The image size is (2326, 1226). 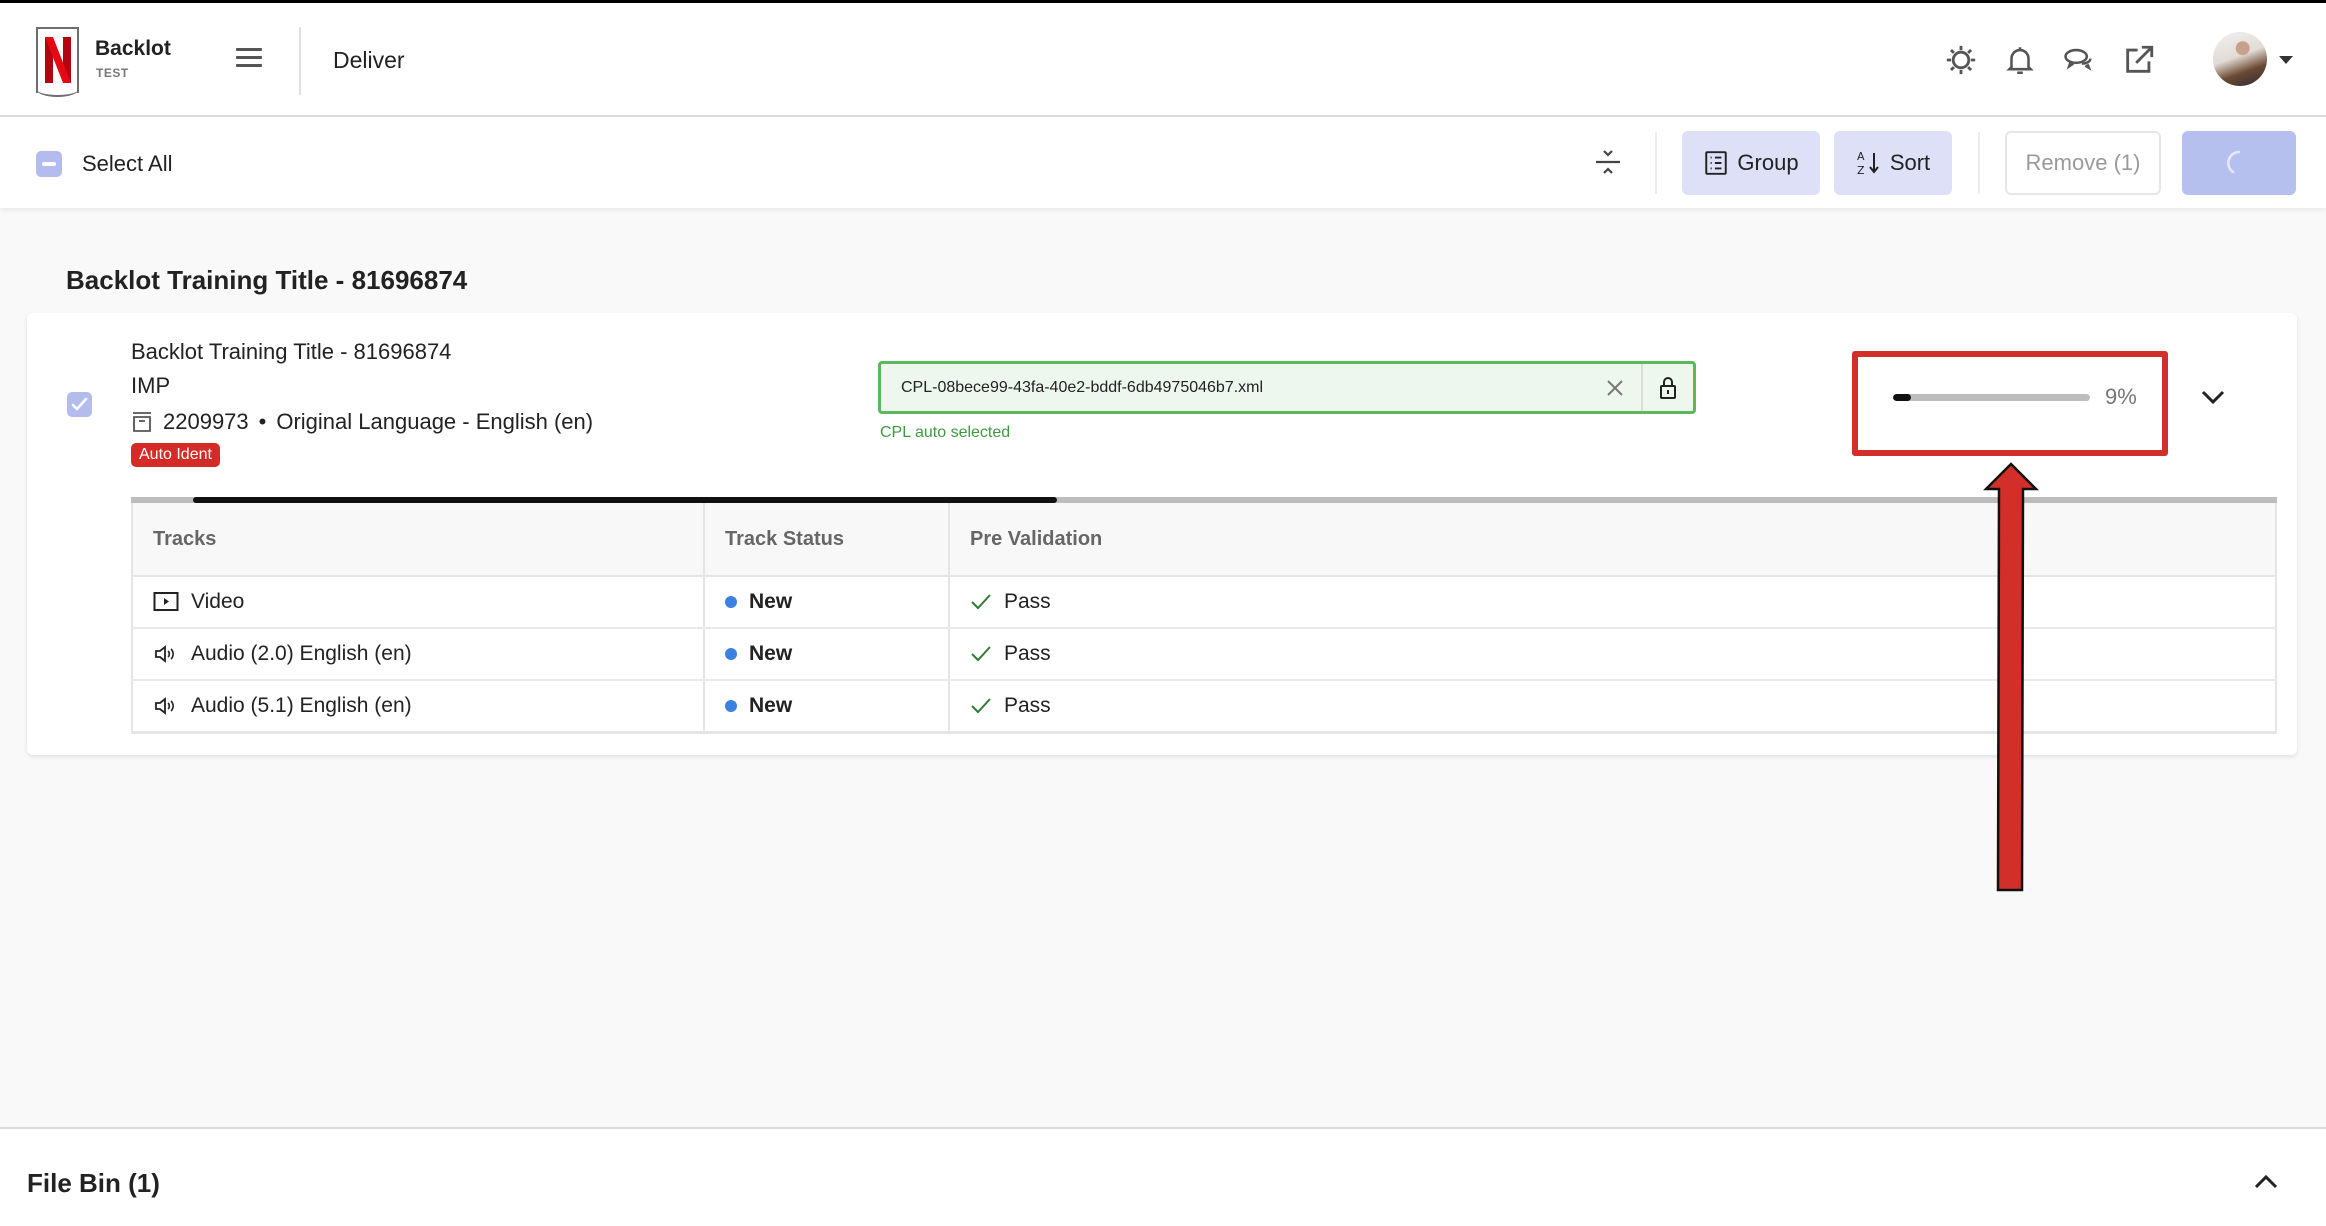 What do you see at coordinates (175, 455) in the screenshot?
I see `auto-ident-badge: Auto Ident` at bounding box center [175, 455].